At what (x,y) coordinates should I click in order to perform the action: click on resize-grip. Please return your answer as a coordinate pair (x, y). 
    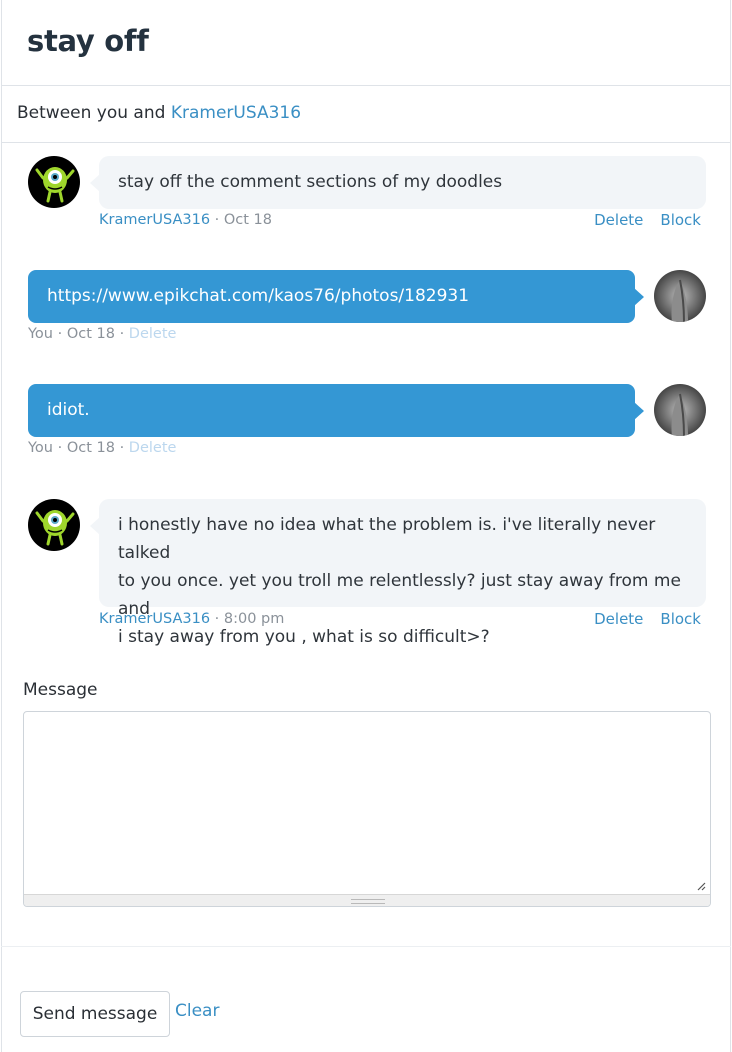
    Looking at the image, I should click on (367, 900).